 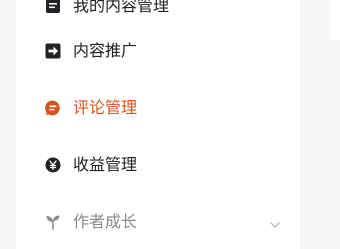 What do you see at coordinates (53, 7) in the screenshot?
I see `document-icon` at bounding box center [53, 7].